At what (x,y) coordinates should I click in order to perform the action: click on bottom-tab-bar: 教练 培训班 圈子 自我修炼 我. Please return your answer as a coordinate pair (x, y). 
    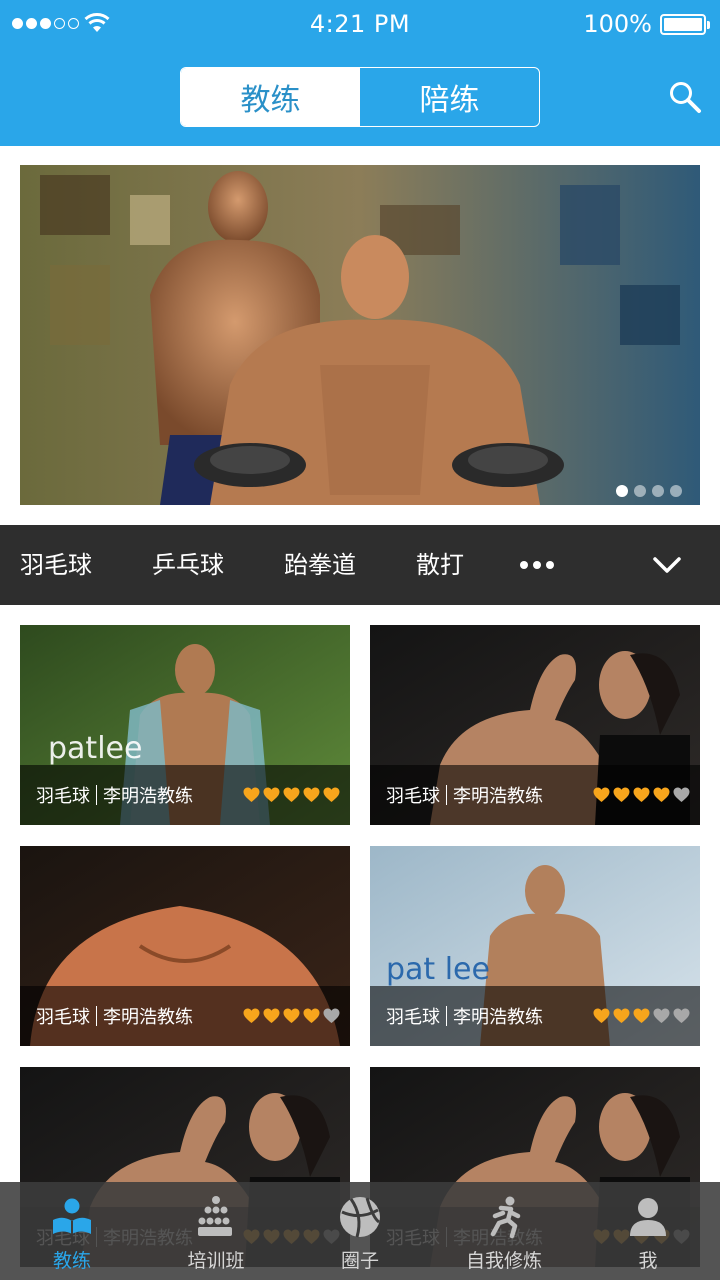
    Looking at the image, I should click on (360, 1231).